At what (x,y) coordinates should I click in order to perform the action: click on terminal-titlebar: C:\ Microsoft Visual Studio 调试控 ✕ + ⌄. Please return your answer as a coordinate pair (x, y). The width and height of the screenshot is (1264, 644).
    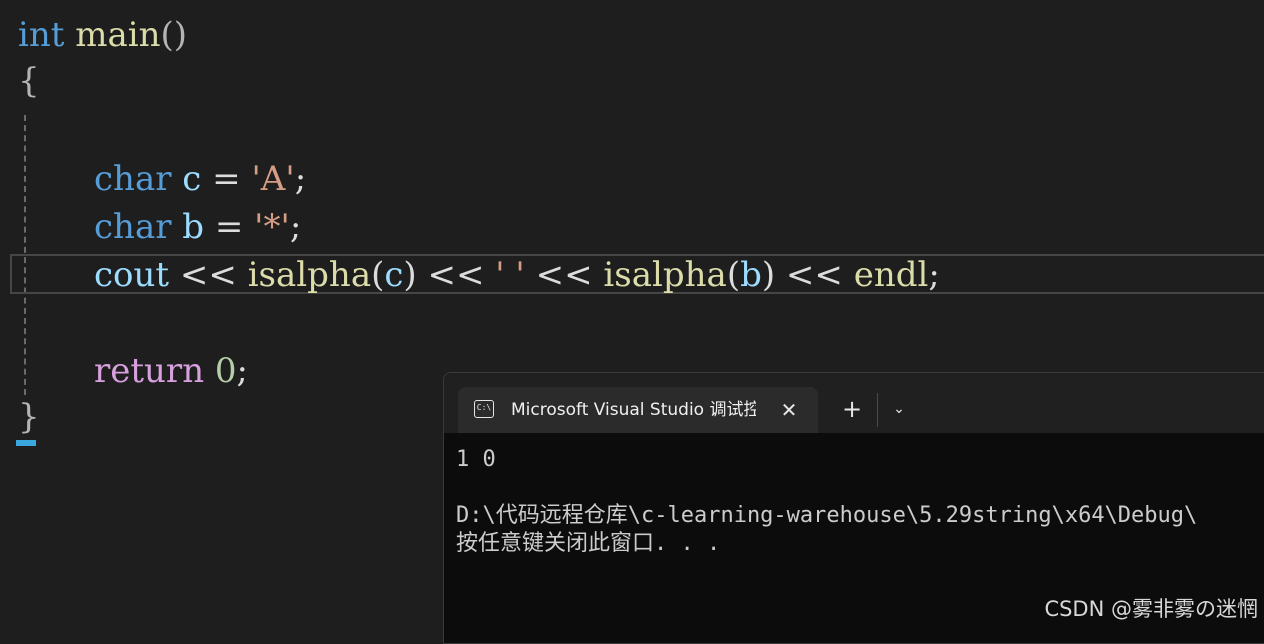
    Looking at the image, I should click on (854, 403).